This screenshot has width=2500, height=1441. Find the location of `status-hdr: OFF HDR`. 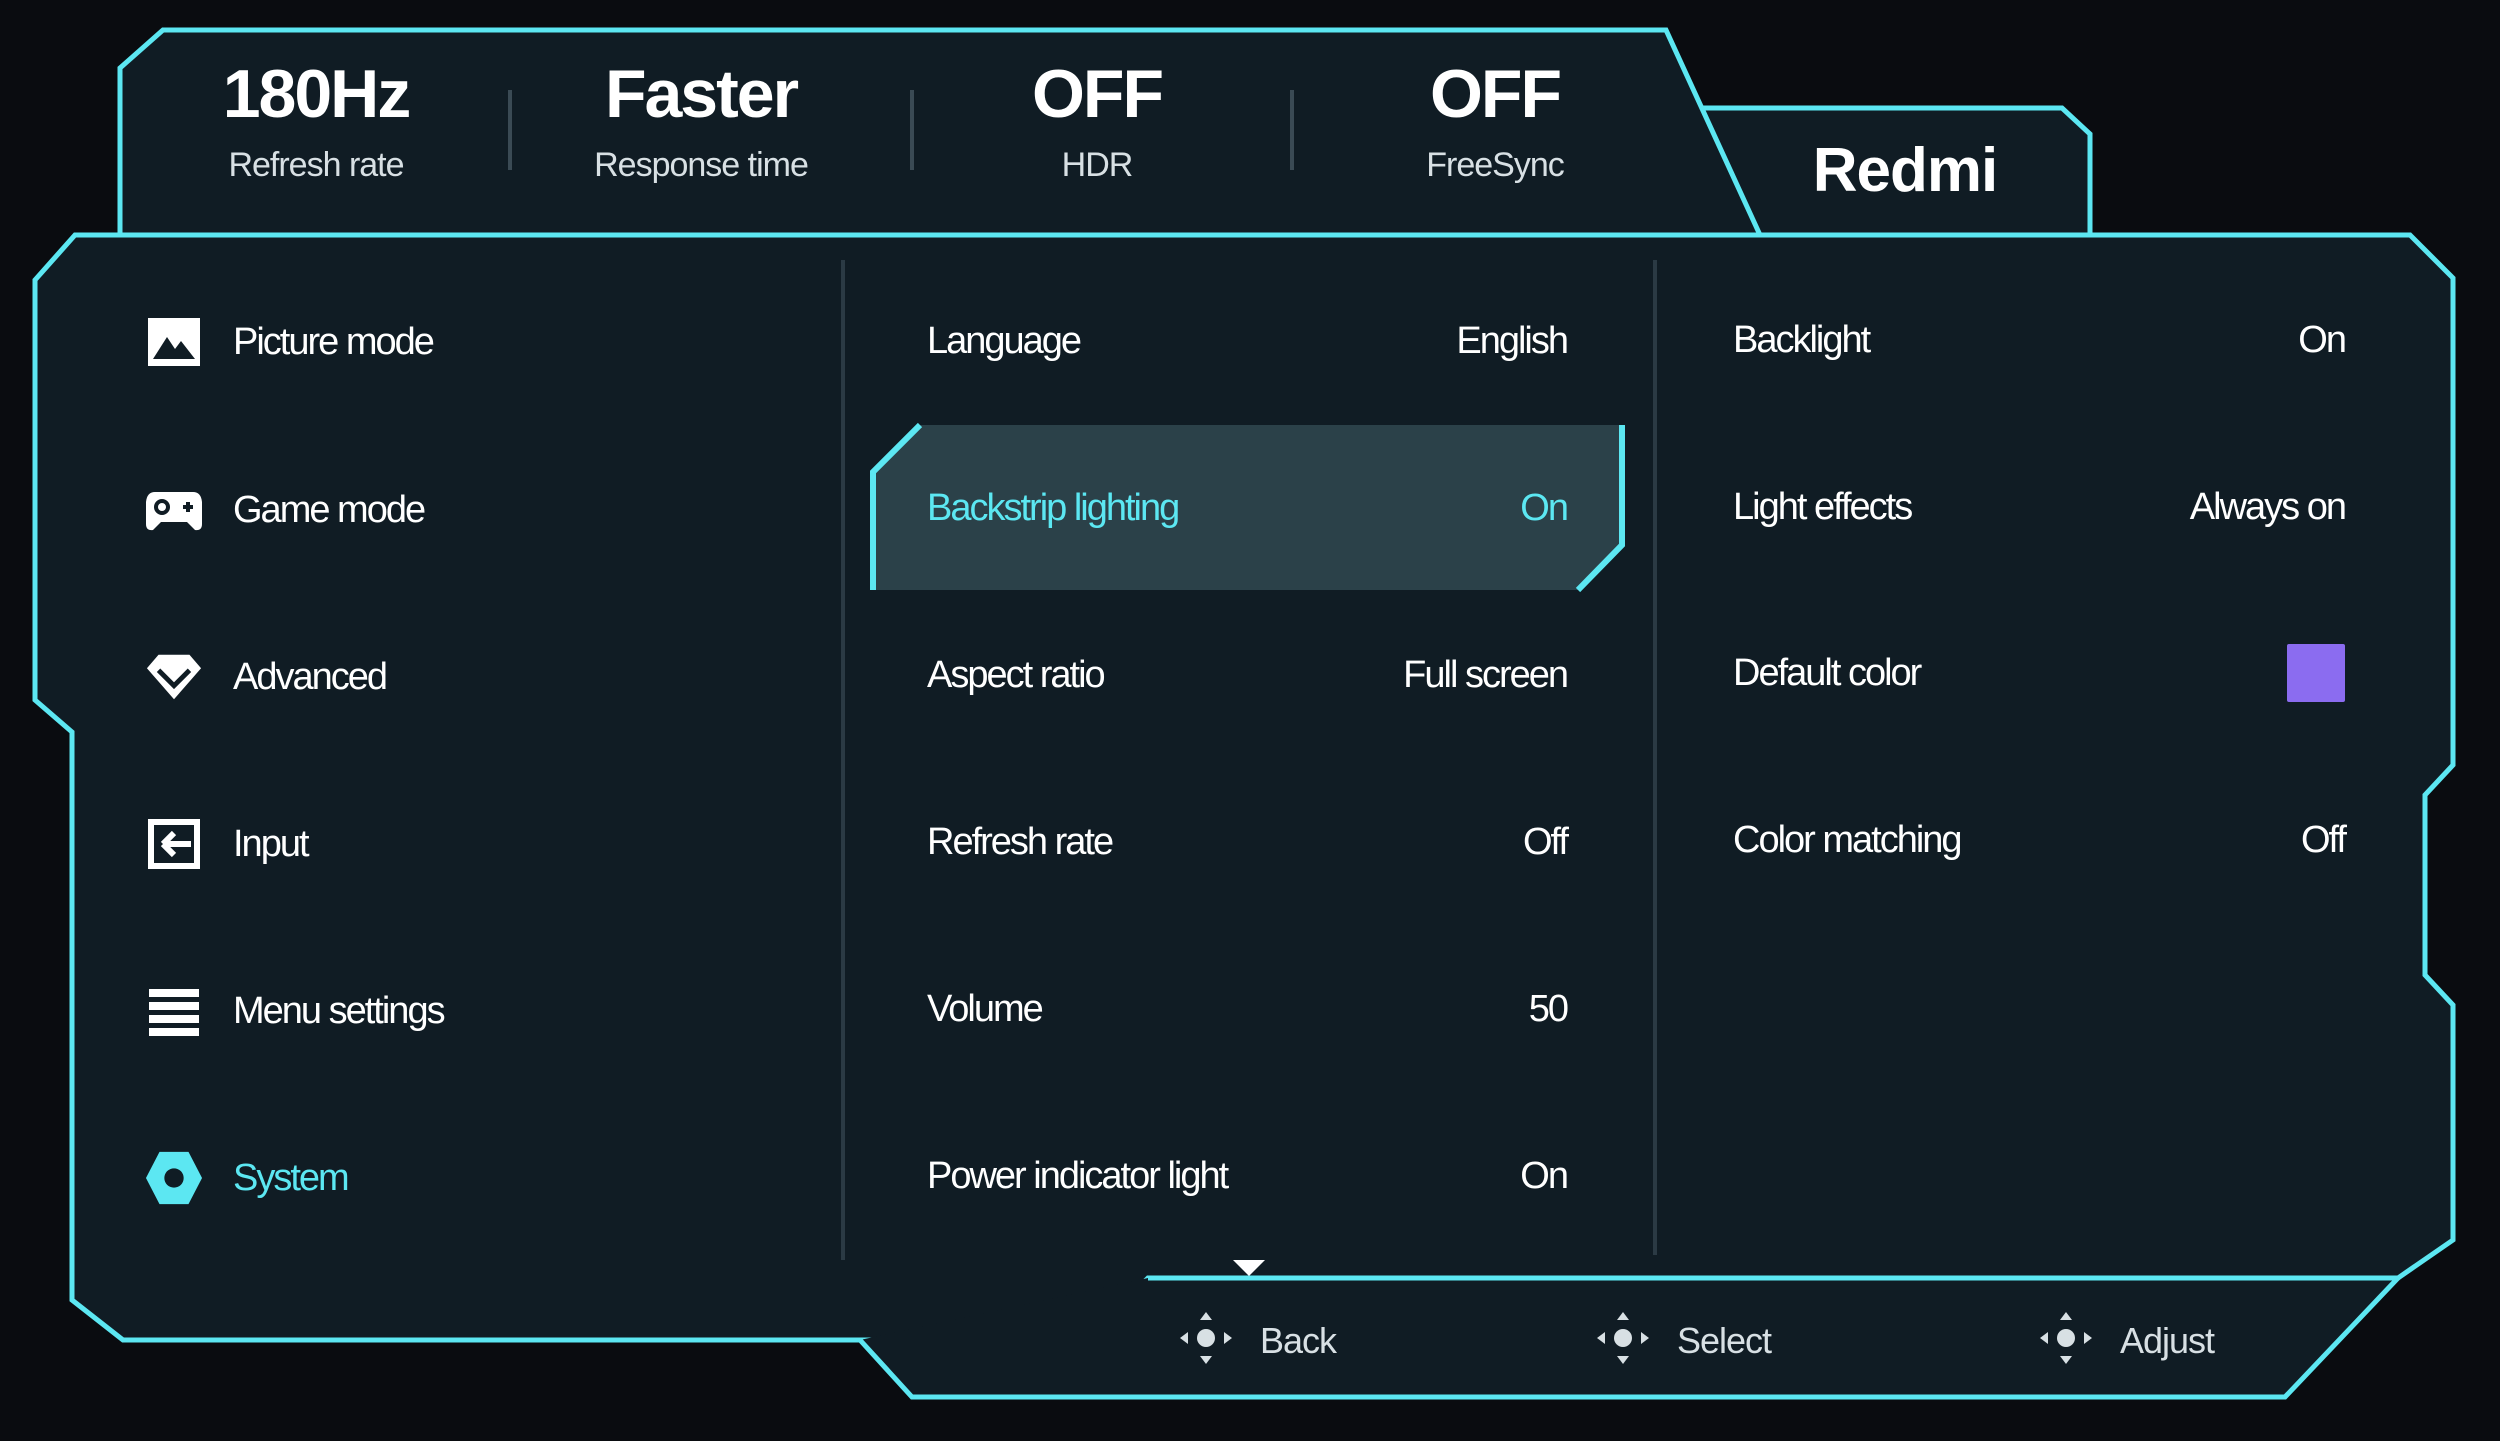

status-hdr: OFF HDR is located at coordinates (1097, 122).